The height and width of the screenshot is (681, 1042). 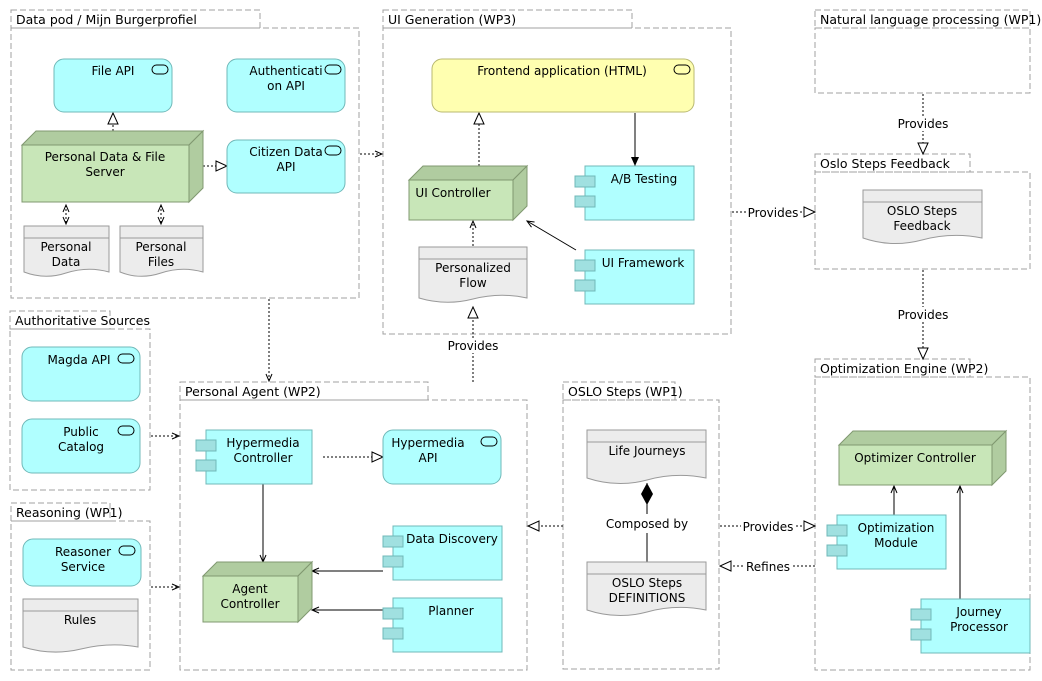 I want to click on personal-data-file-server-node: Personal Data & File Server, so click(x=112, y=166).